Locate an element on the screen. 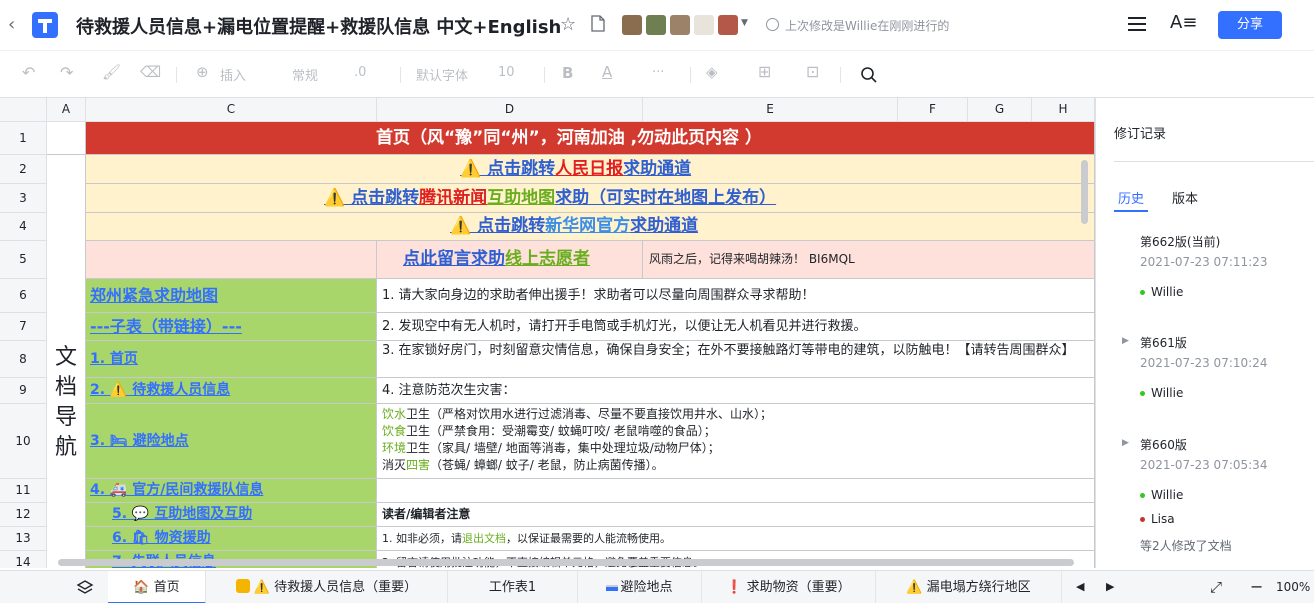 This screenshot has width=1314, height=603. collaborator-avatars is located at coordinates (682, 25).